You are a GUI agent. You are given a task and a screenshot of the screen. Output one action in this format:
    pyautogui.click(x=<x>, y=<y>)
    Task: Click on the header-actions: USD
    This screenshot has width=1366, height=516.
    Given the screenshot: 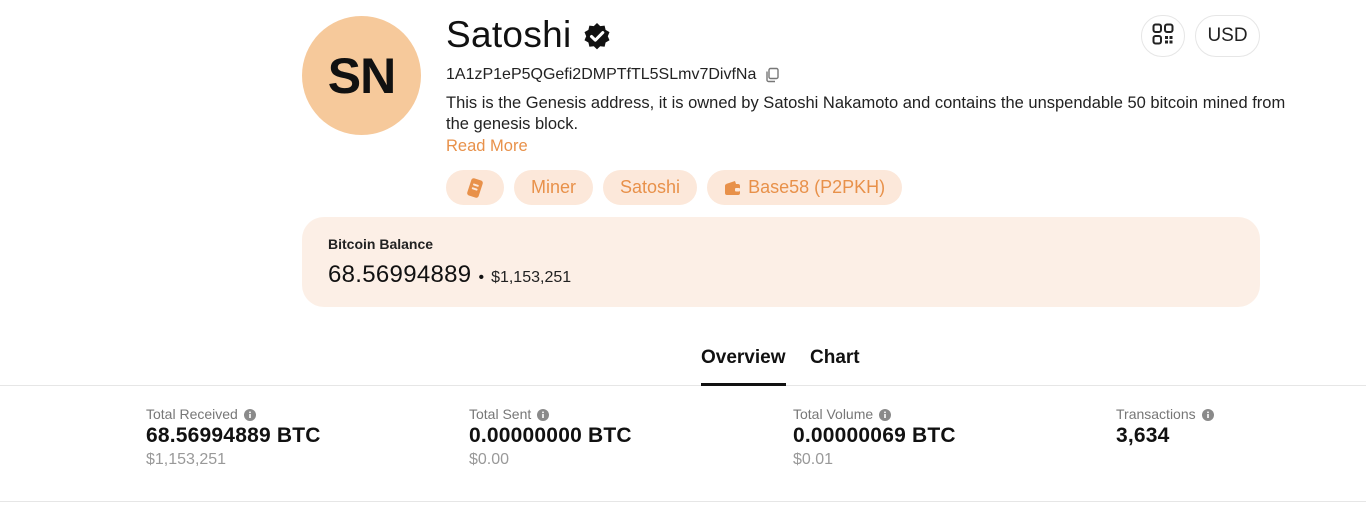 What is the action you would take?
    pyautogui.click(x=1200, y=36)
    